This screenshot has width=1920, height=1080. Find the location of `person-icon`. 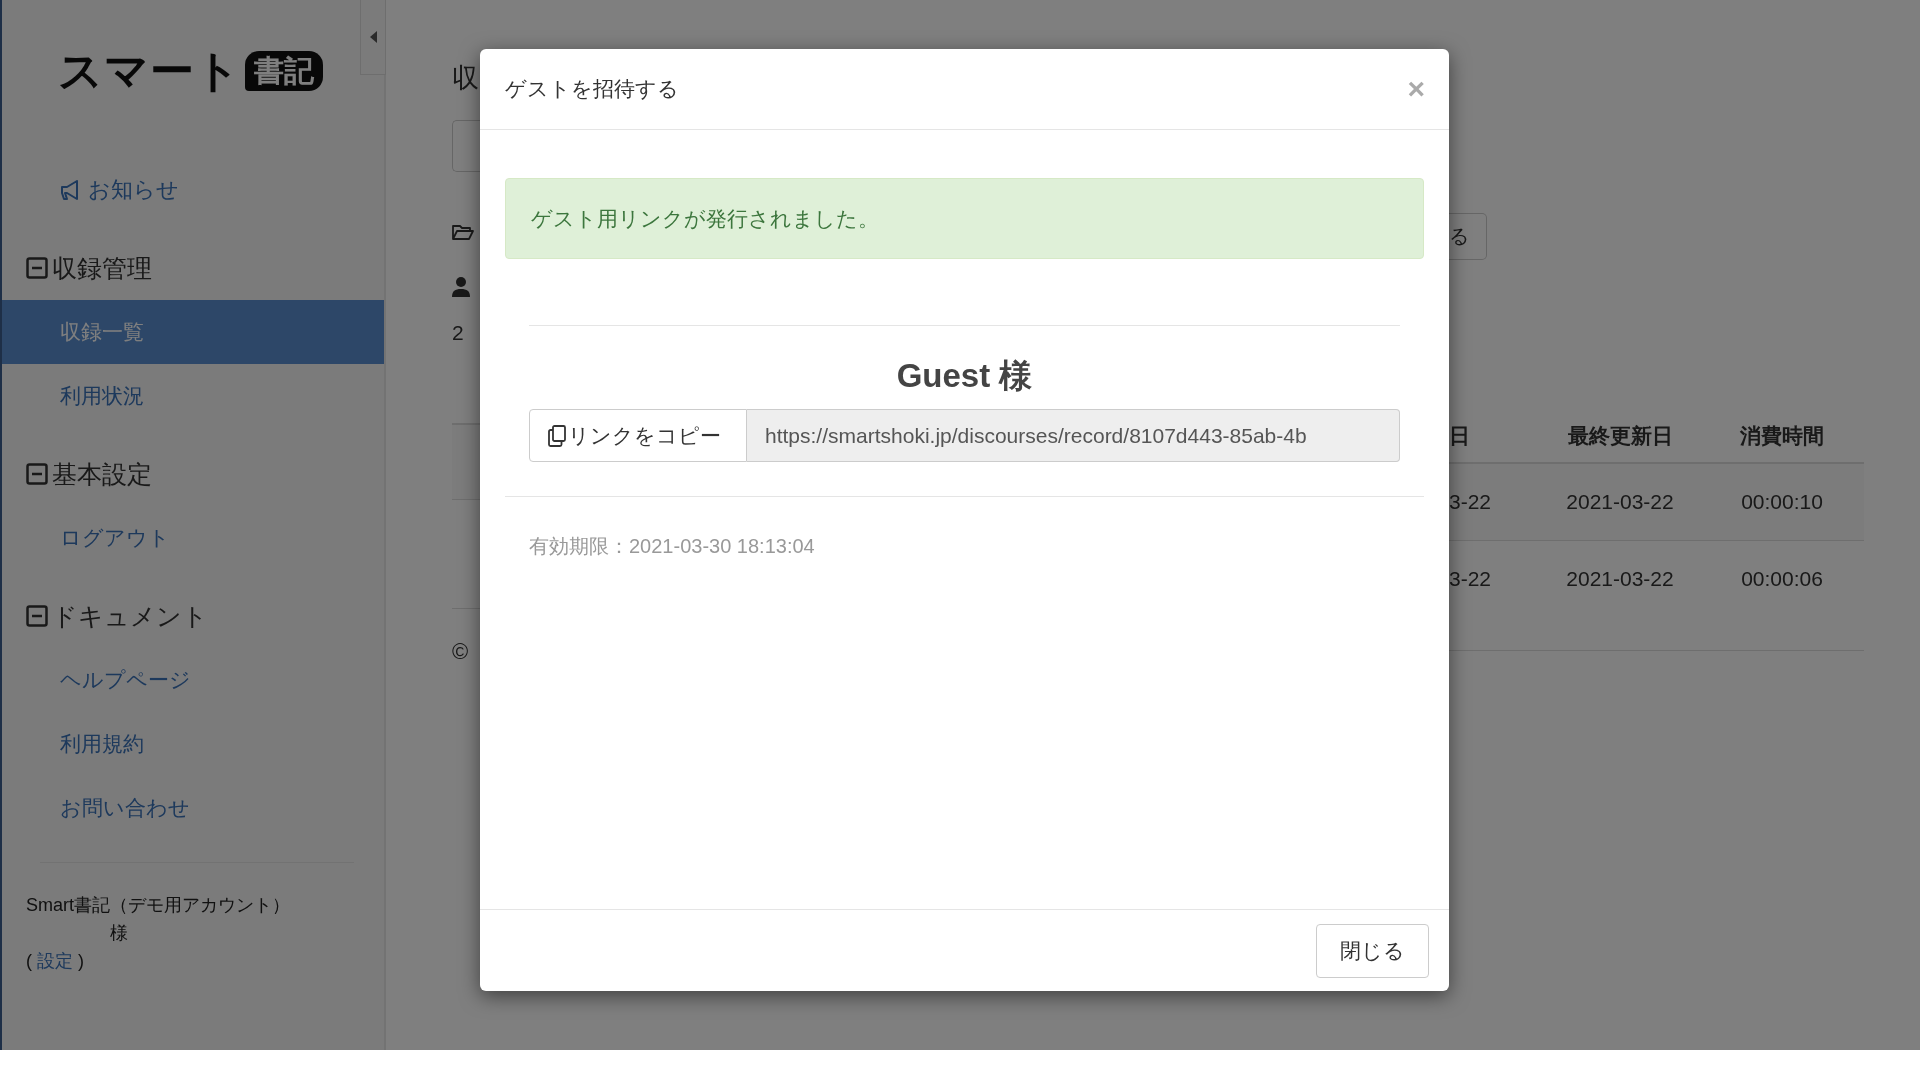

person-icon is located at coordinates (461, 287).